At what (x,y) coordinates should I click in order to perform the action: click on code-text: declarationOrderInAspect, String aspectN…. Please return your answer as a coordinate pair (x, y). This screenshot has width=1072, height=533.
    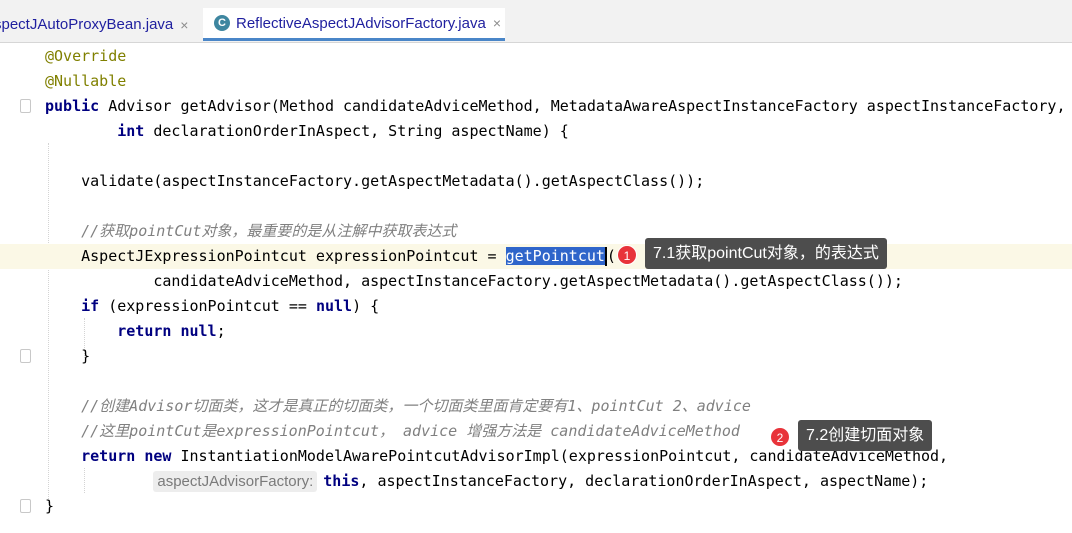
    Looking at the image, I should click on (356, 131).